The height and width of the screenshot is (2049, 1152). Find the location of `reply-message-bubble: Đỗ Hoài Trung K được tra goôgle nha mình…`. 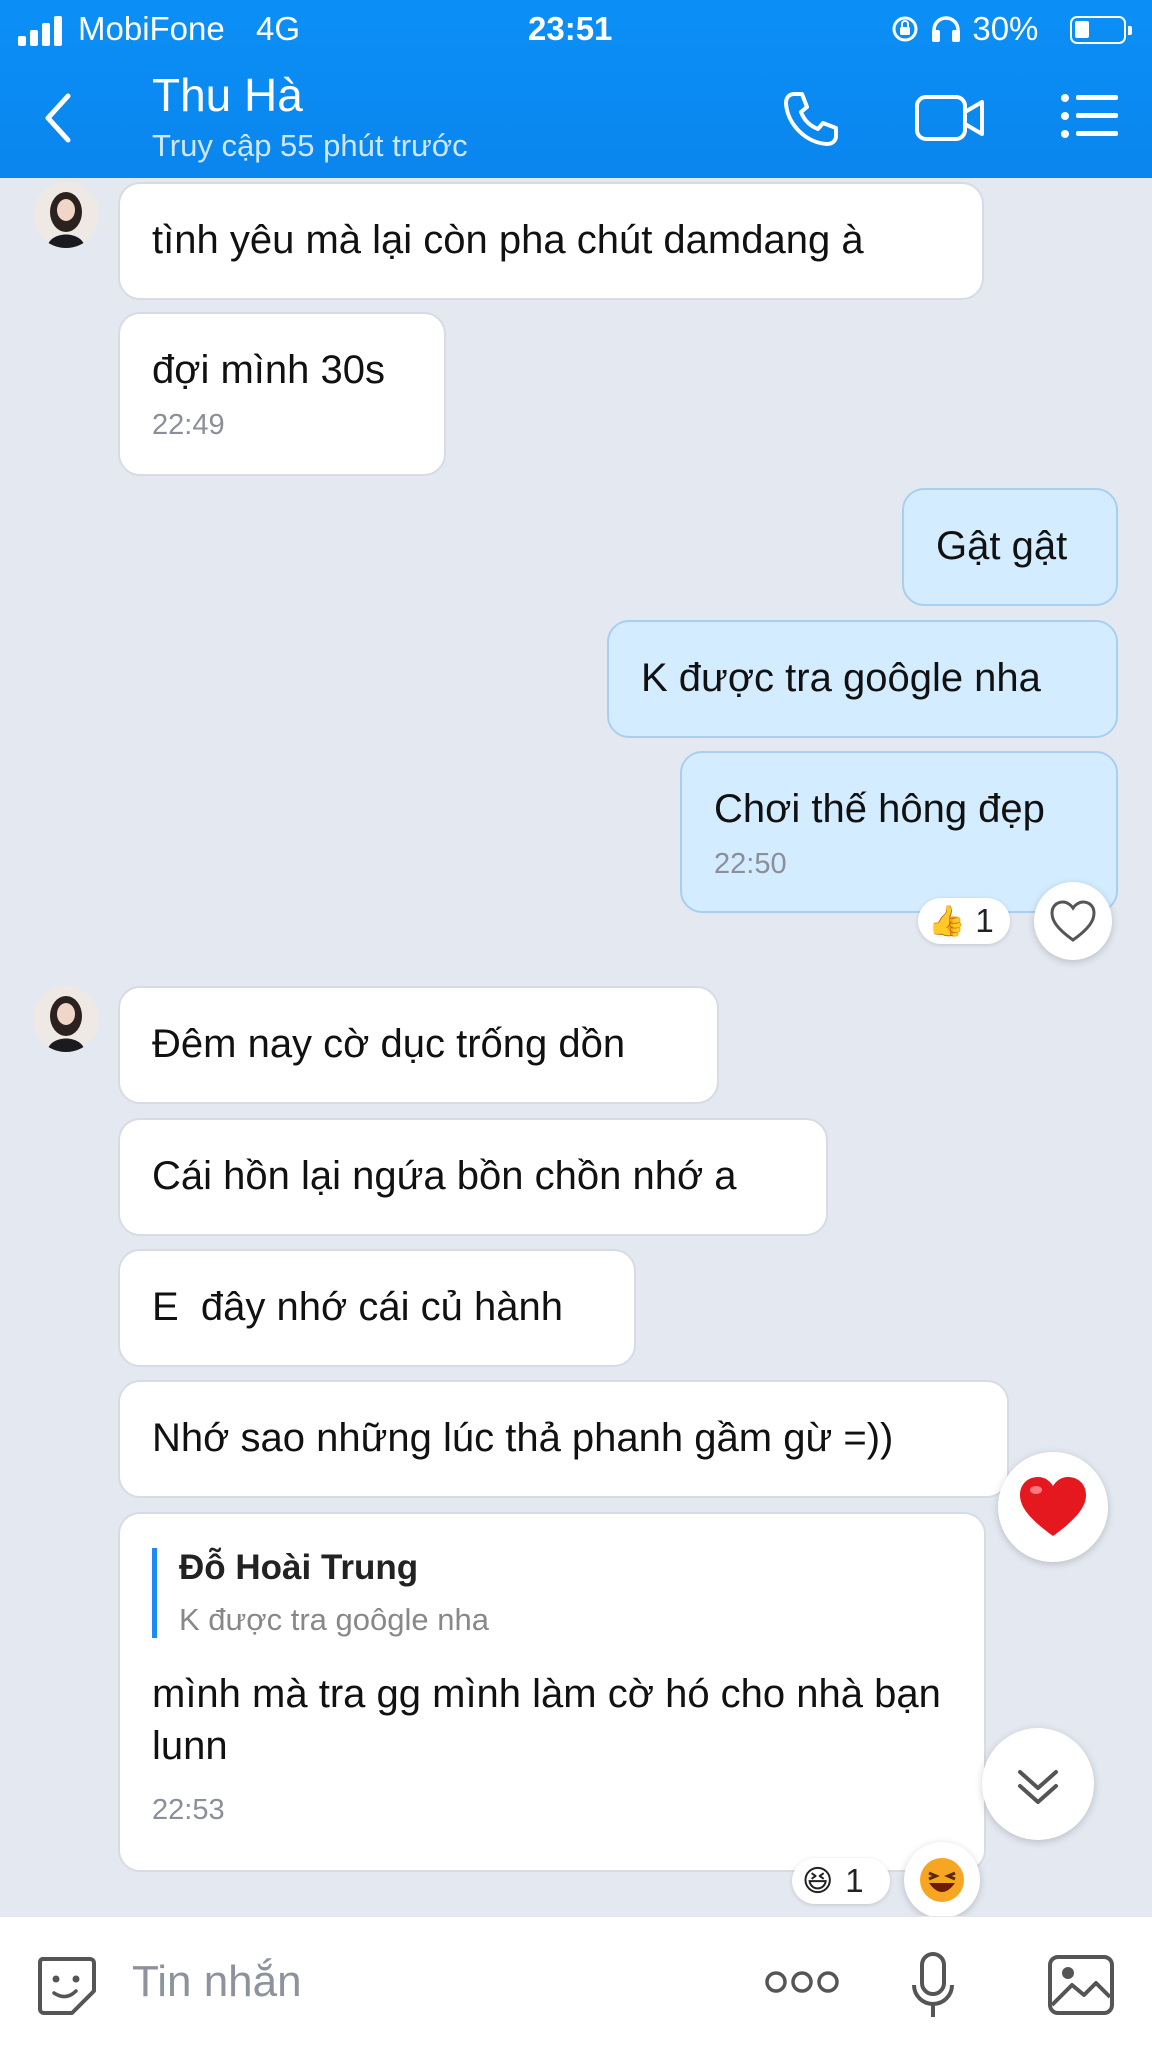

reply-message-bubble: Đỗ Hoài Trung K được tra goôgle nha mình… is located at coordinates (552, 1692).